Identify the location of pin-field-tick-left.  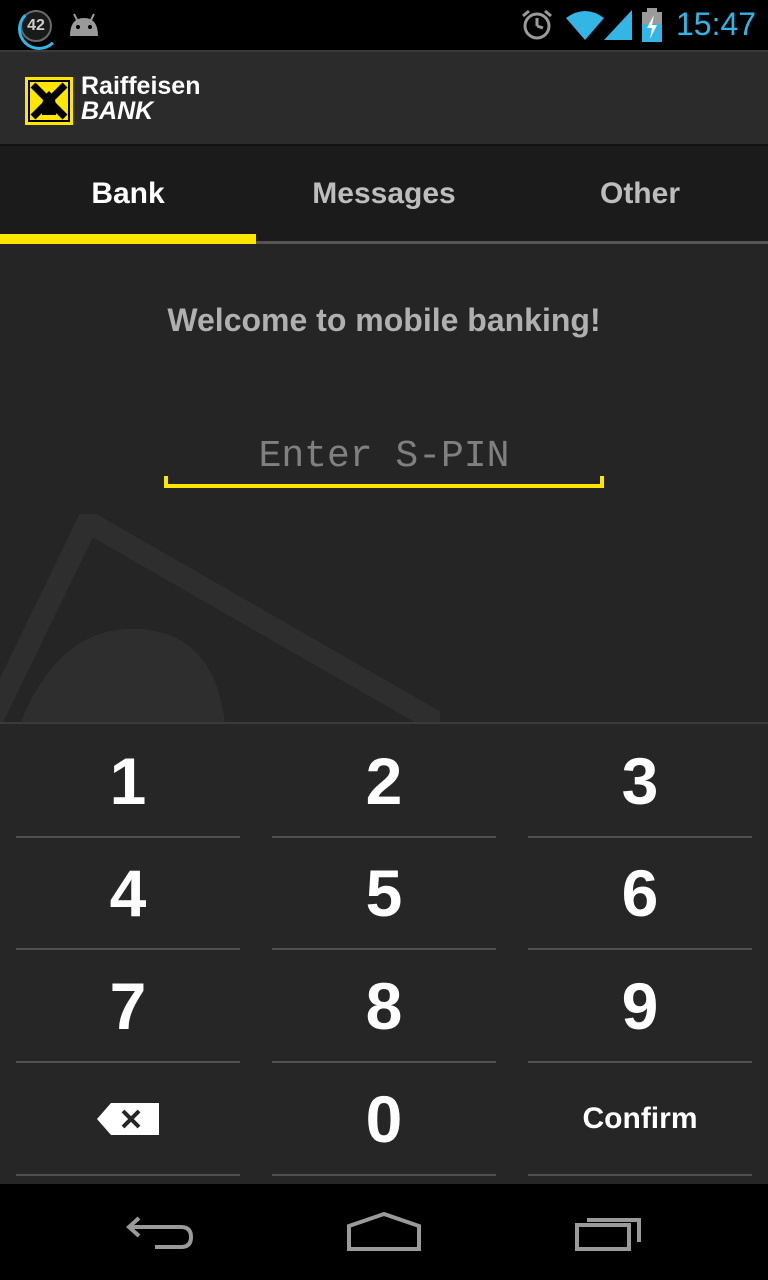
(166, 482).